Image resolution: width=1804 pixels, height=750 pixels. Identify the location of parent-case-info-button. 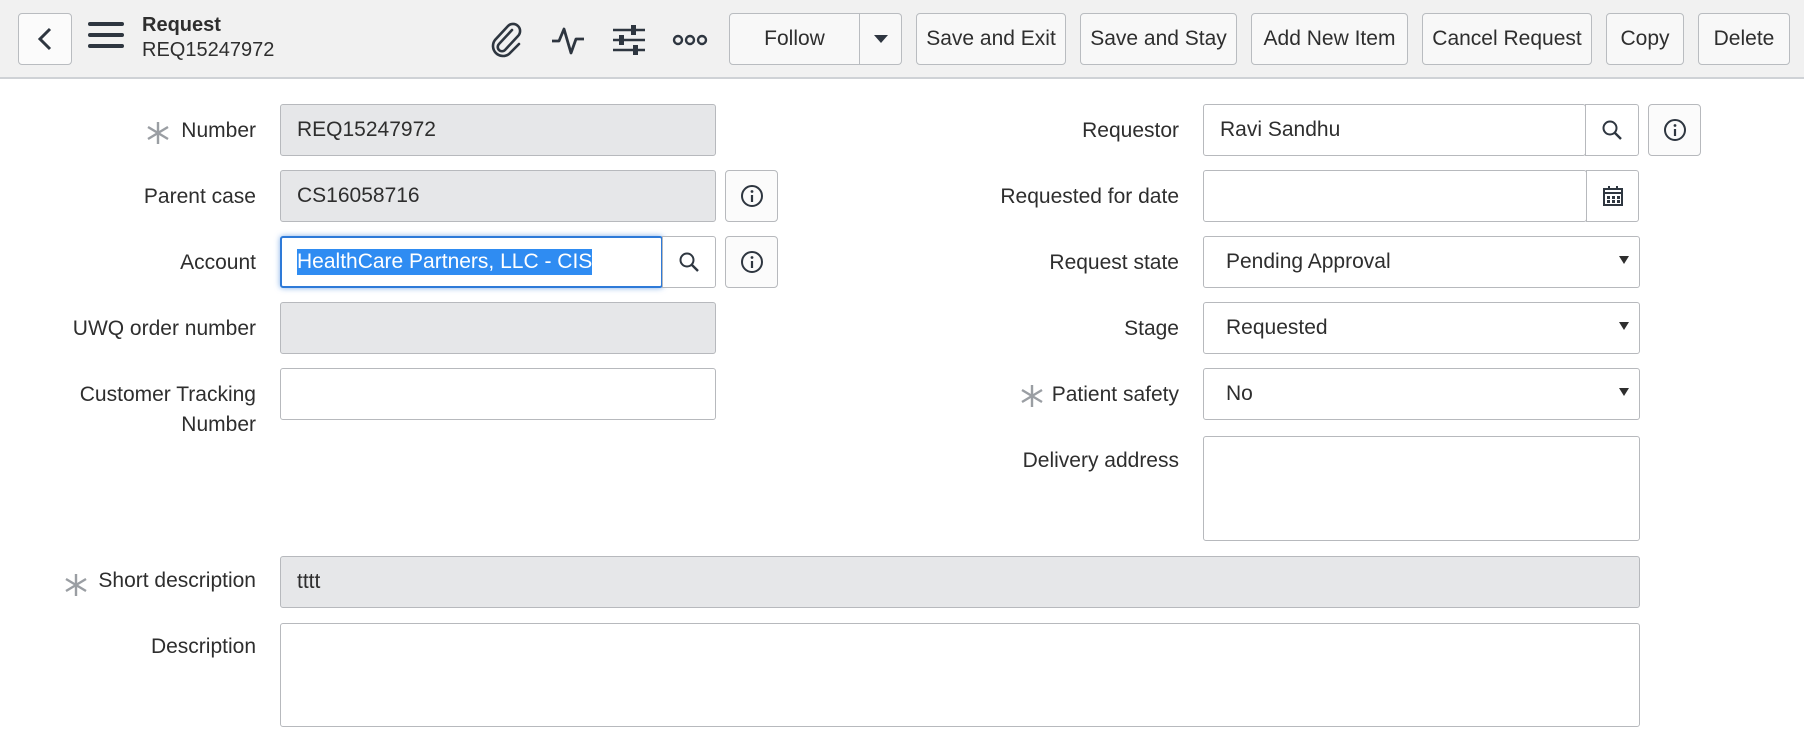
(751, 196).